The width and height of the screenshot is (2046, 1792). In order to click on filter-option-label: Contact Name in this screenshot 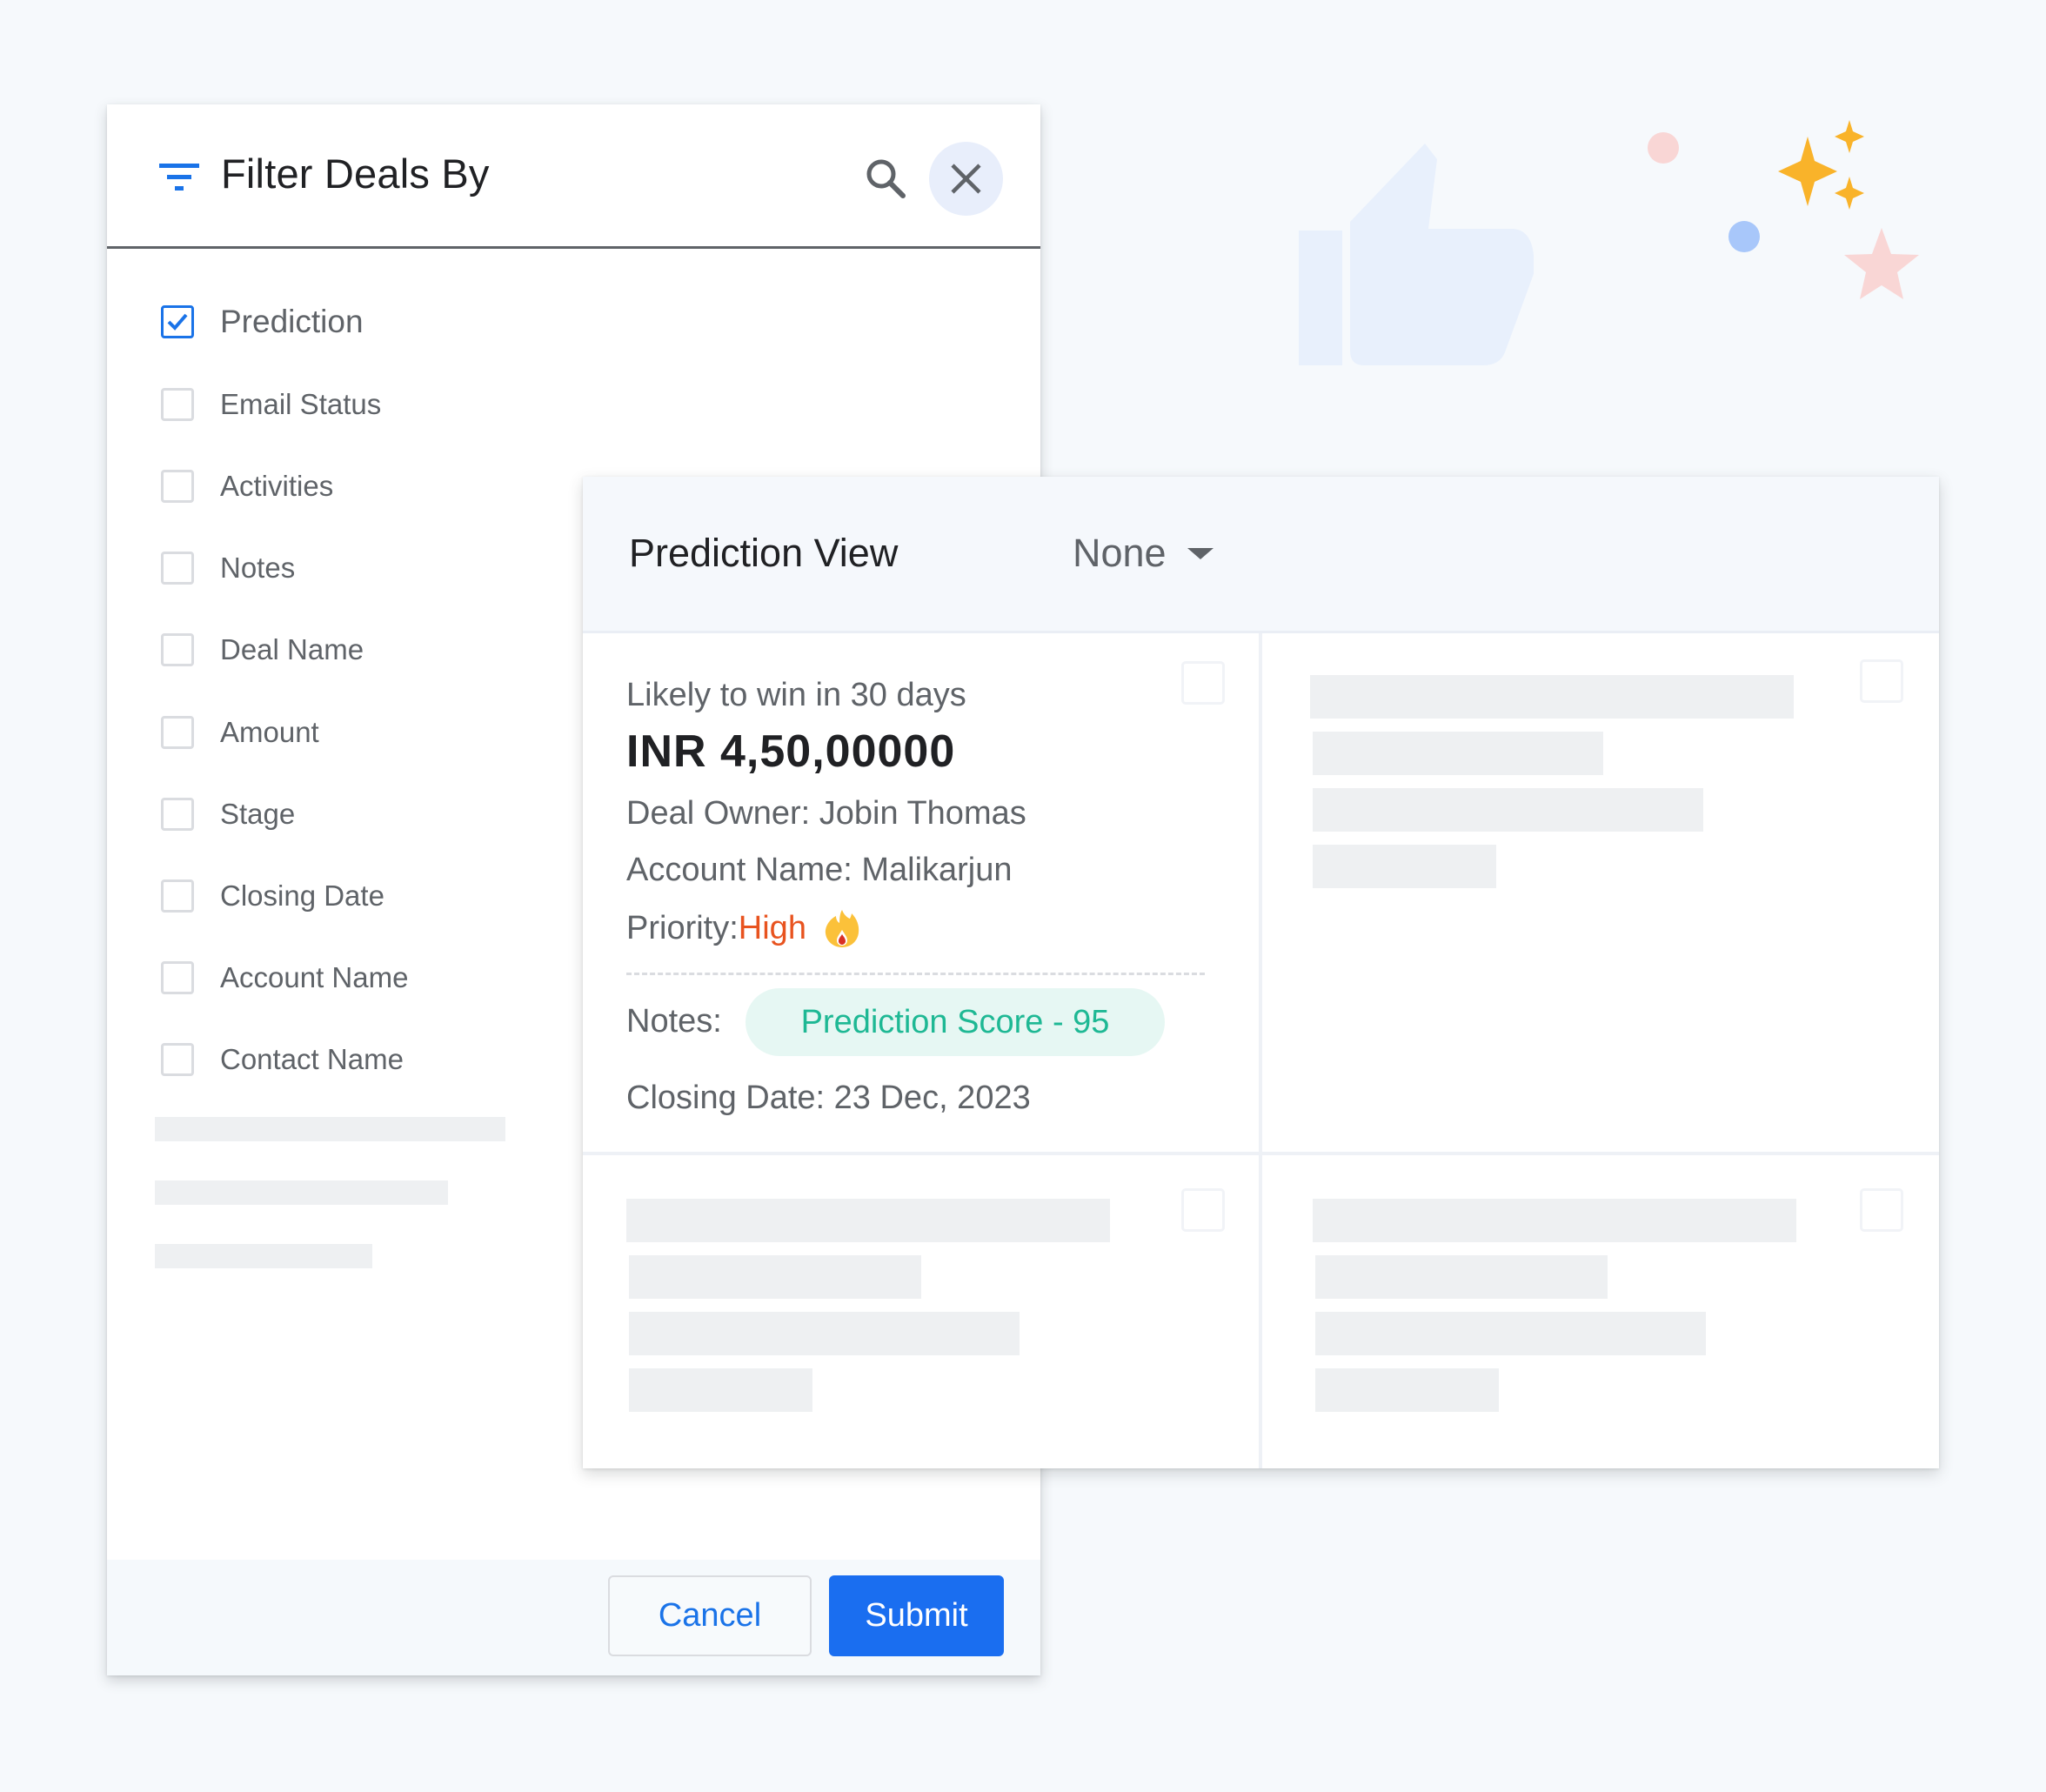, I will do `click(312, 1059)`.